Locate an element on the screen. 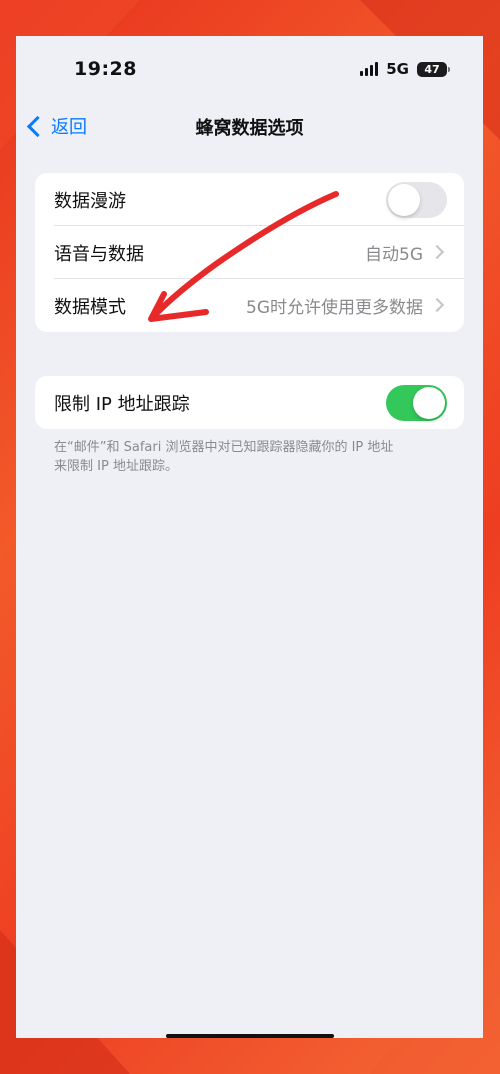 The image size is (500, 1074). row-limit-ip-tracking: 限制 IP 地址跟踪 is located at coordinates (249, 402).